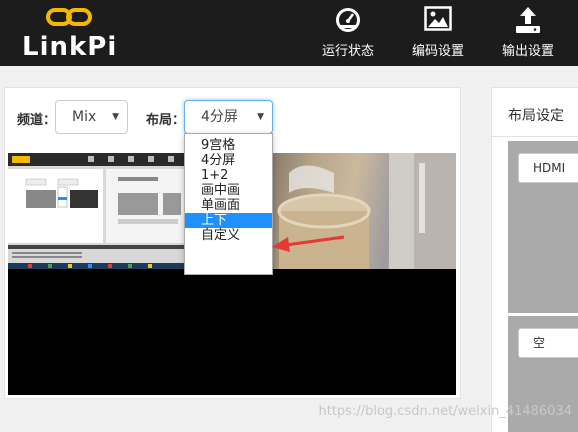 The width and height of the screenshot is (578, 432). I want to click on layout-value: 4分屏, so click(219, 117).